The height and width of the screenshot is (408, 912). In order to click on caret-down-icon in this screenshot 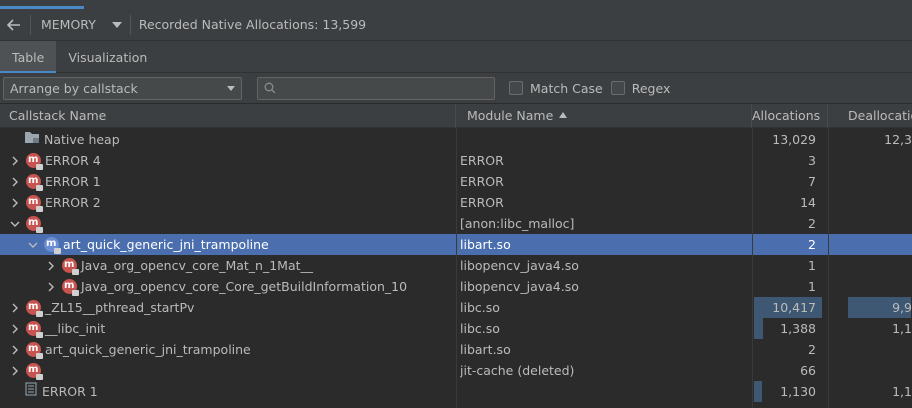, I will do `click(116, 24)`.